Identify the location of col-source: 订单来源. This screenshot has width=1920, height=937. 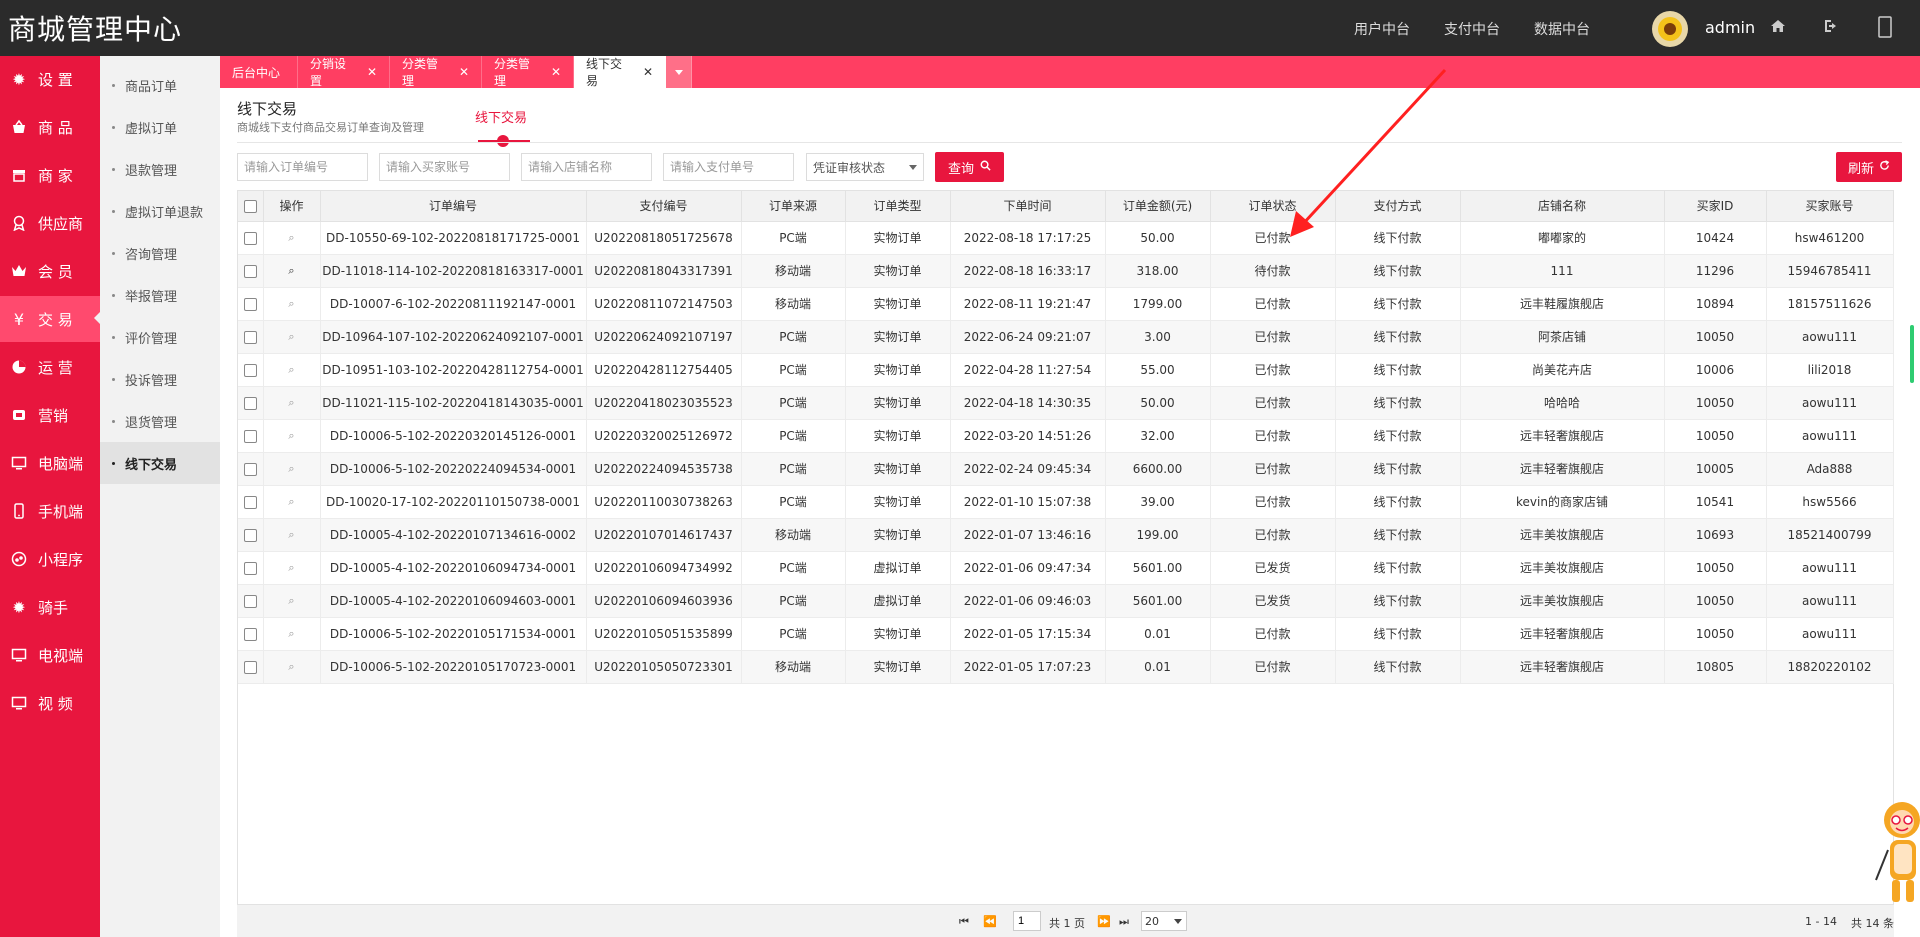
(793, 206).